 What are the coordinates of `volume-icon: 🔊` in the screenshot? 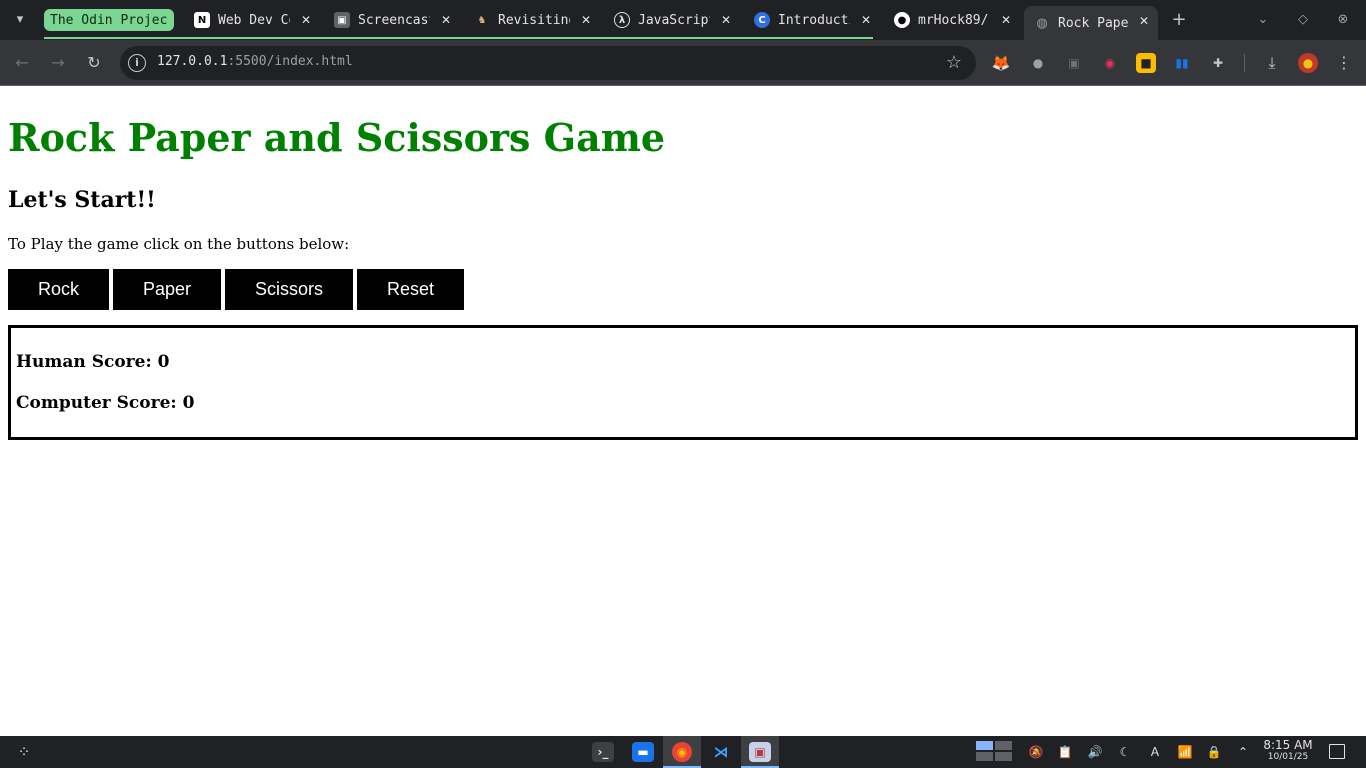 It's located at (1095, 752).